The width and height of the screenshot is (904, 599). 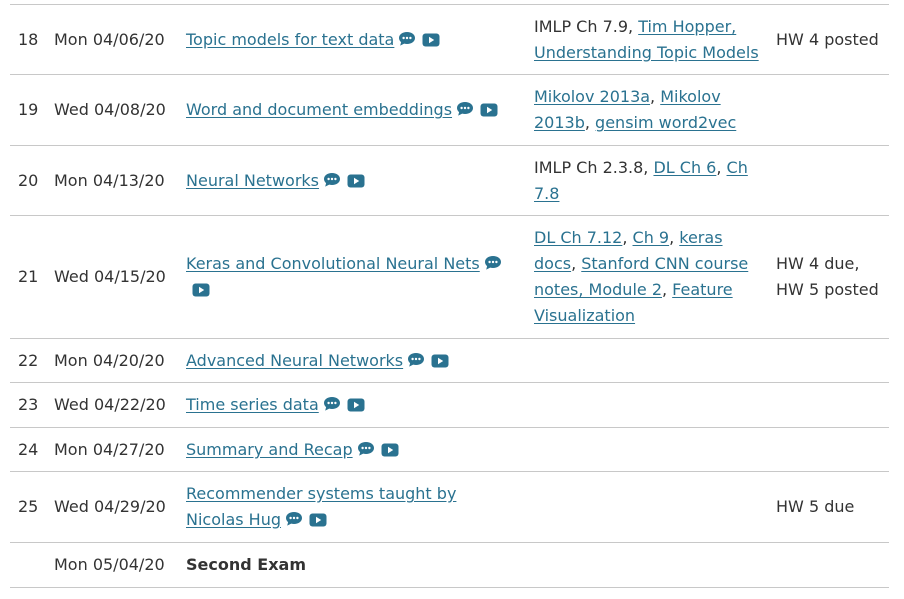 I want to click on lecture-topic-cell: Second Exam, so click(x=352, y=565).